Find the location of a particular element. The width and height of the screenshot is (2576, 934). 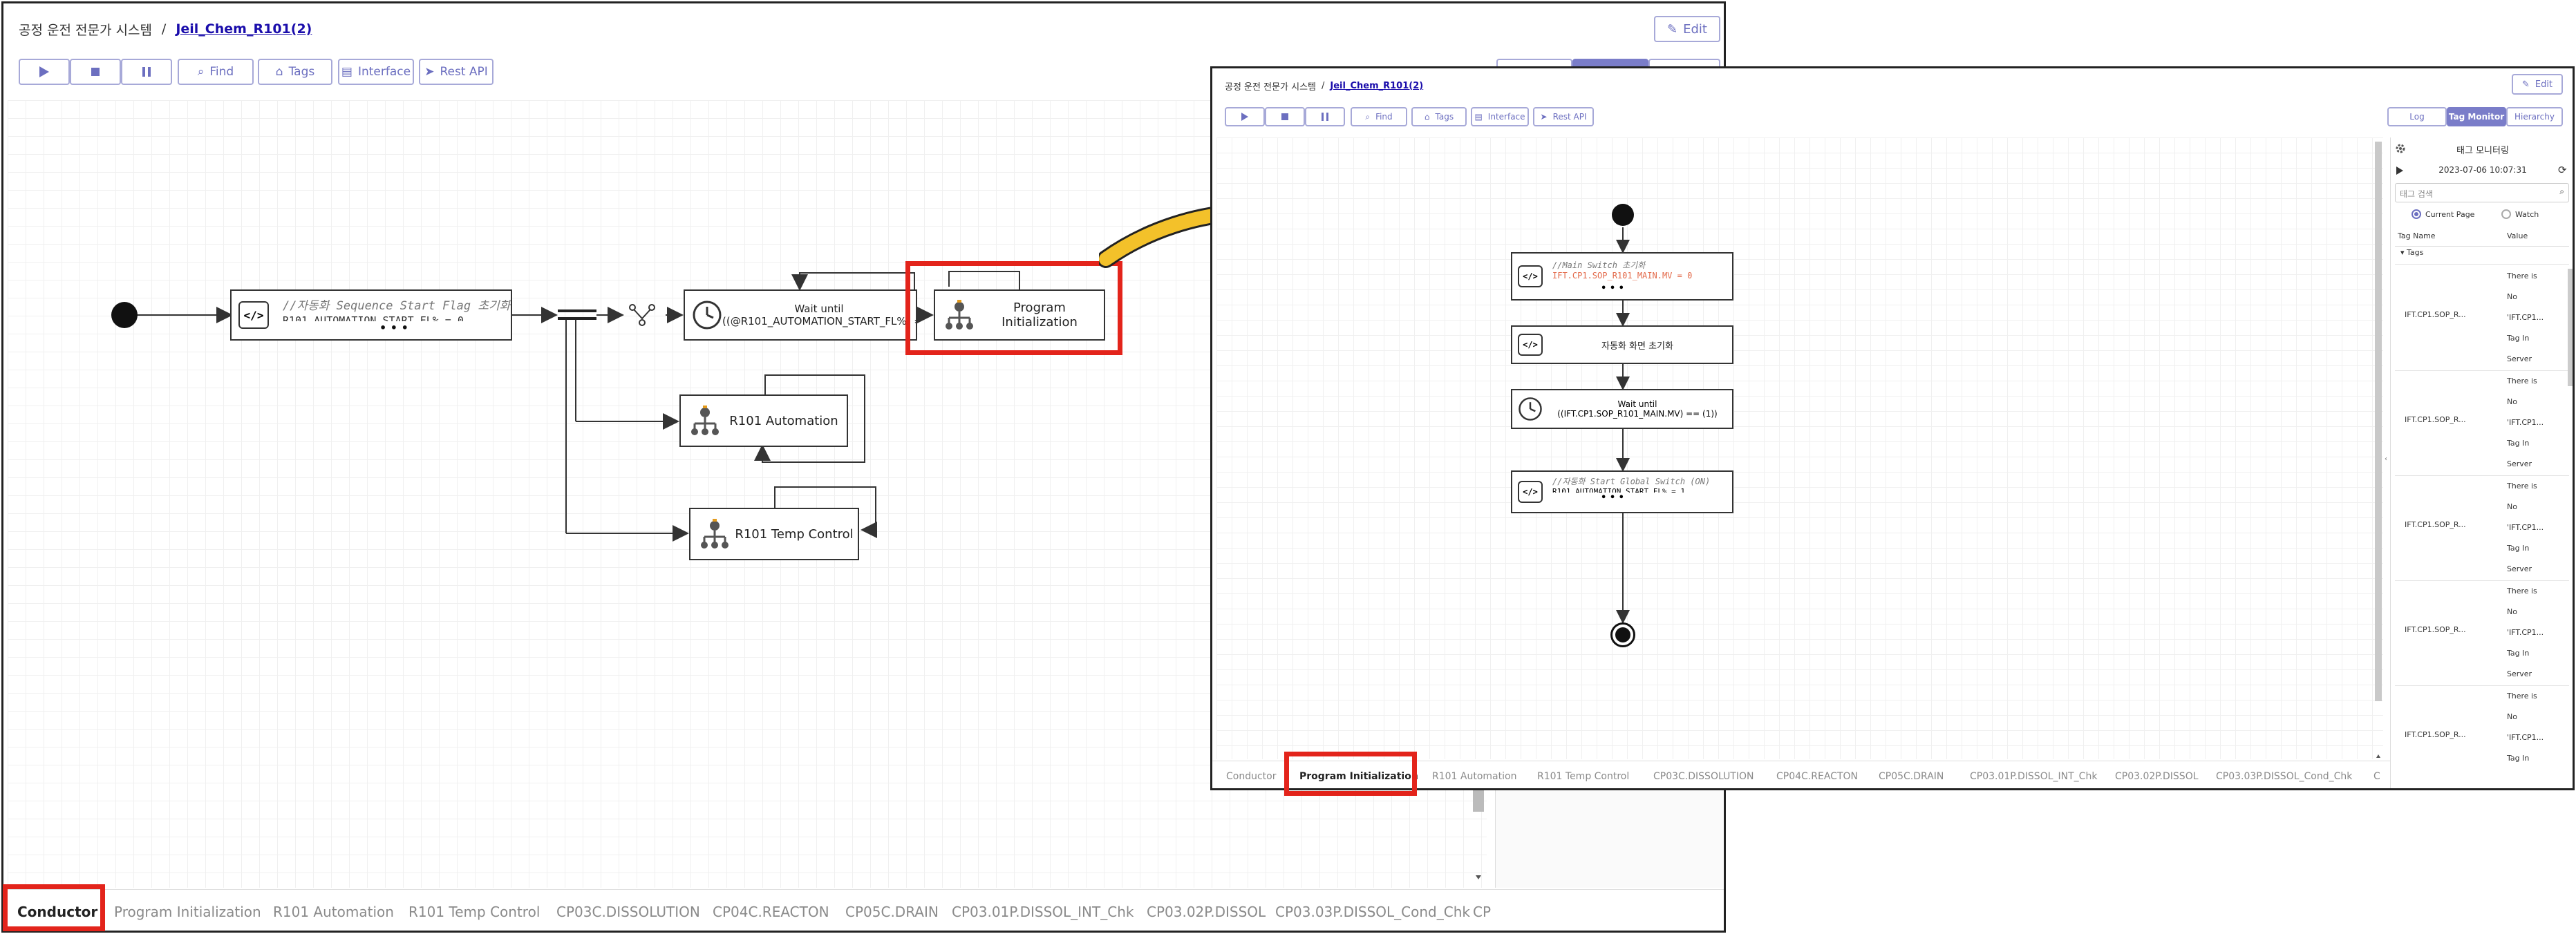

panel-collapse-handle: ‹ is located at coordinates (2387, 462).